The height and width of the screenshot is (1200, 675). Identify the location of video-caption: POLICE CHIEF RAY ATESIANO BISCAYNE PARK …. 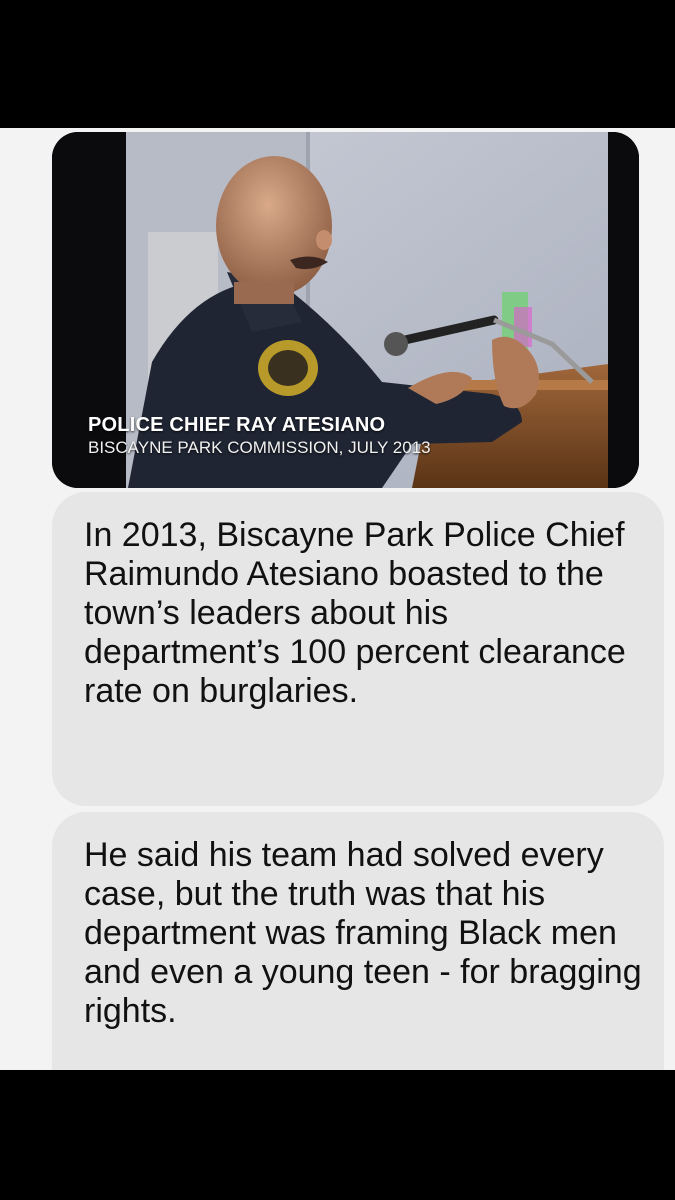
(259, 436).